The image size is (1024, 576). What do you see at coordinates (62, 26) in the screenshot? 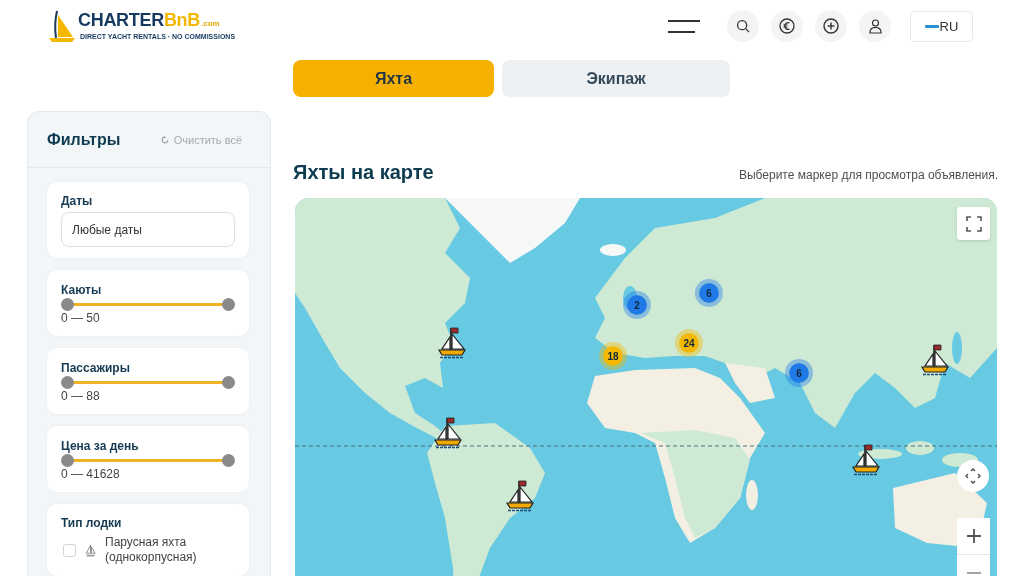
I see `sailboat-logo-icon` at bounding box center [62, 26].